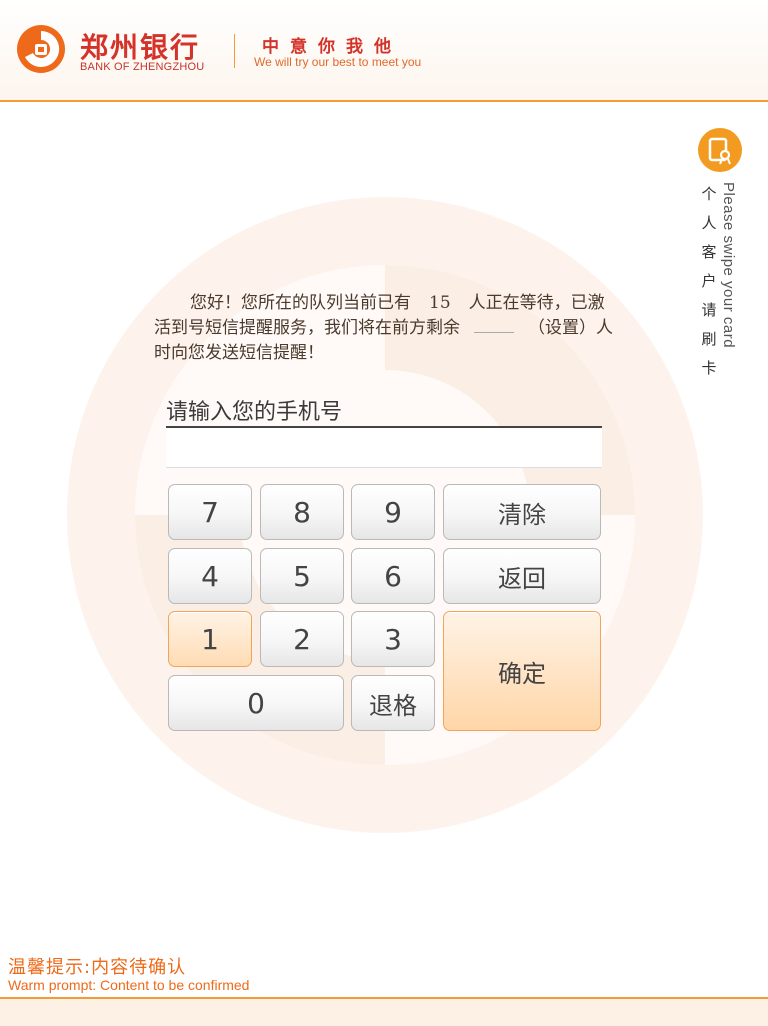 This screenshot has height=1026, width=768. Describe the element at coordinates (210, 576) in the screenshot. I see `key-4: 4` at that location.